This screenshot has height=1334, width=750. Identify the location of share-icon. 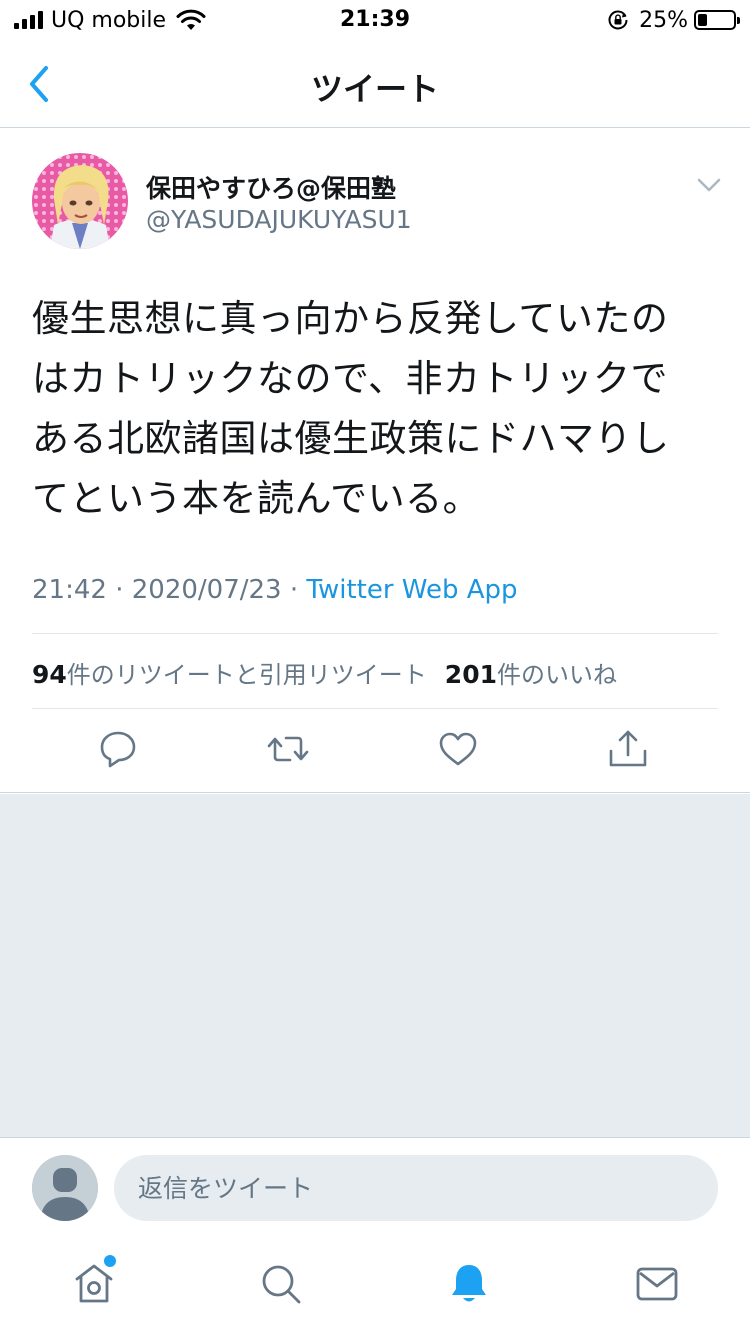
(628, 749).